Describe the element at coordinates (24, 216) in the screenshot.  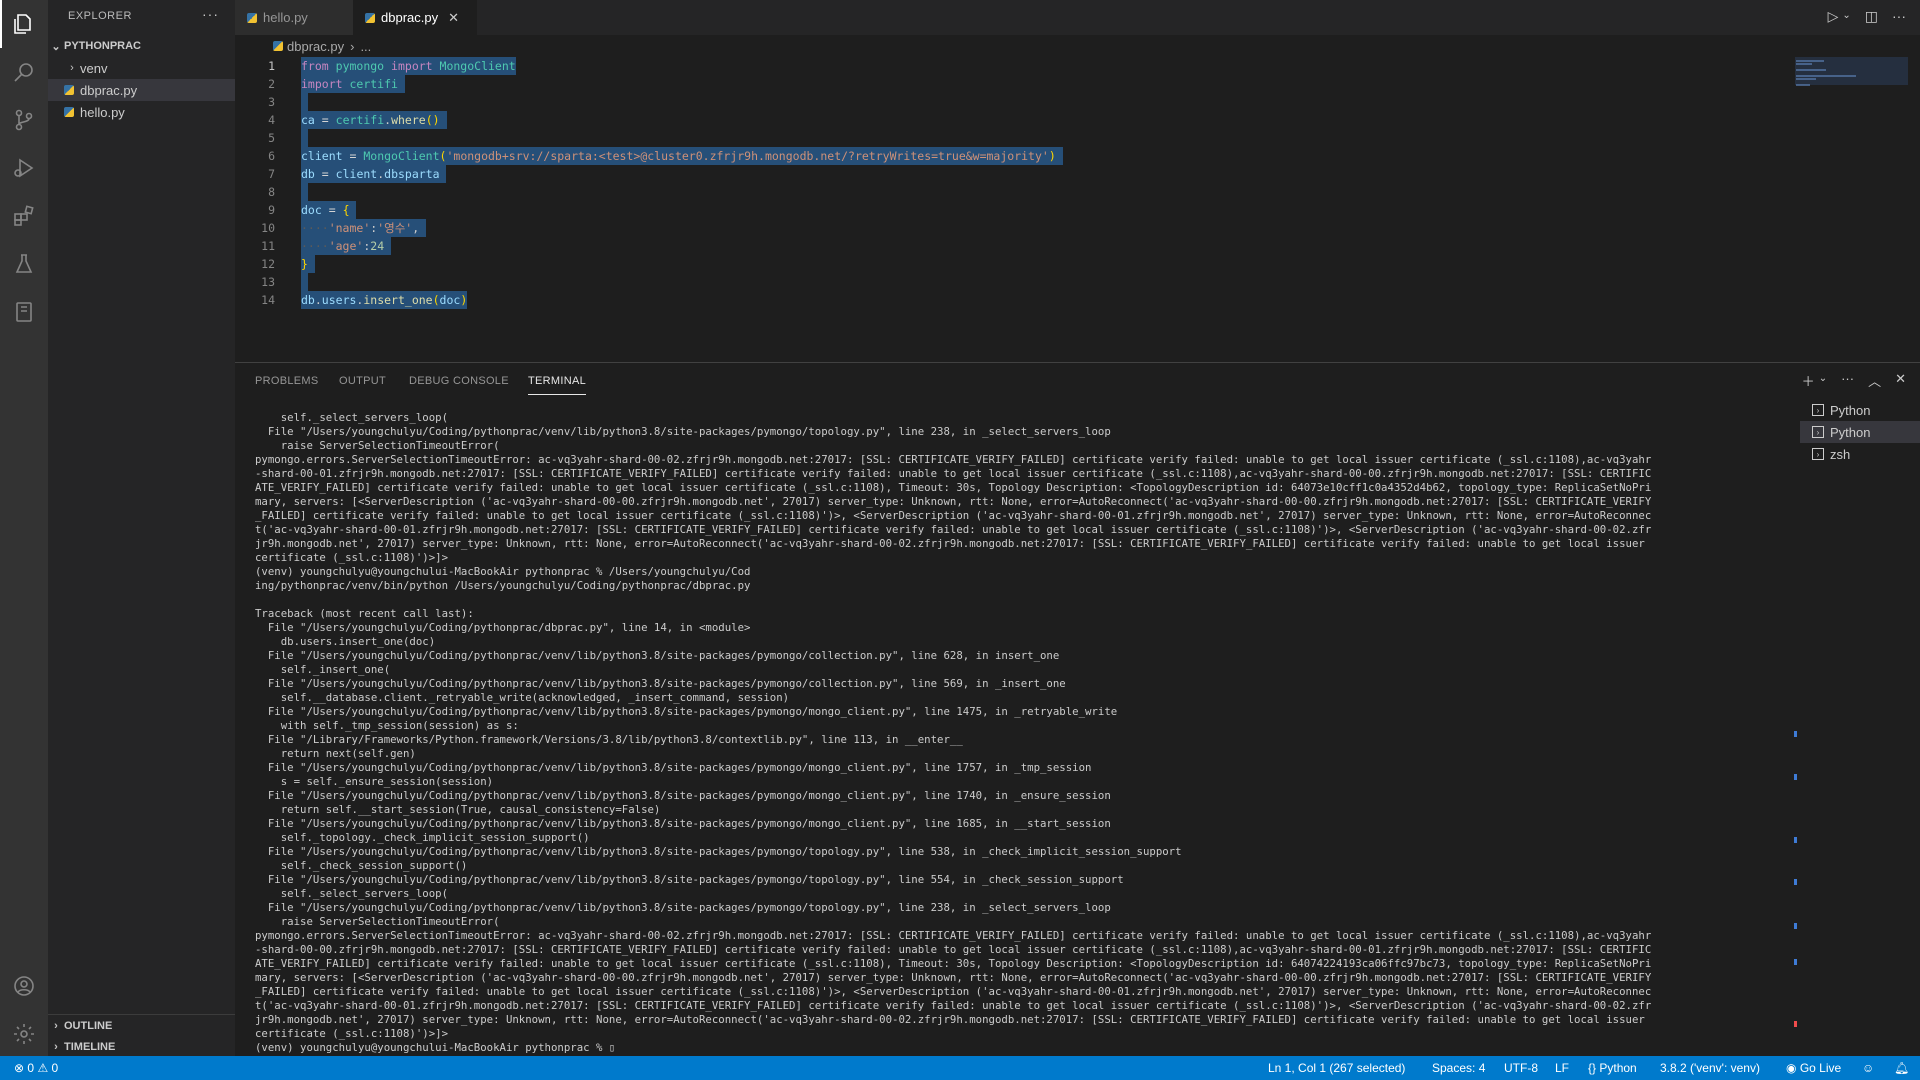
I see `extensions-icon` at that location.